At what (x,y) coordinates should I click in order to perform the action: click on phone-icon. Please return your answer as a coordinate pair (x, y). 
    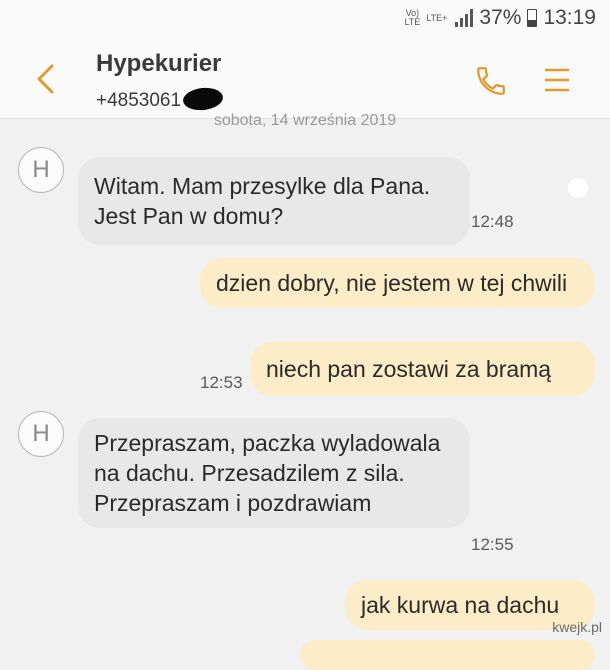
    Looking at the image, I should click on (491, 83).